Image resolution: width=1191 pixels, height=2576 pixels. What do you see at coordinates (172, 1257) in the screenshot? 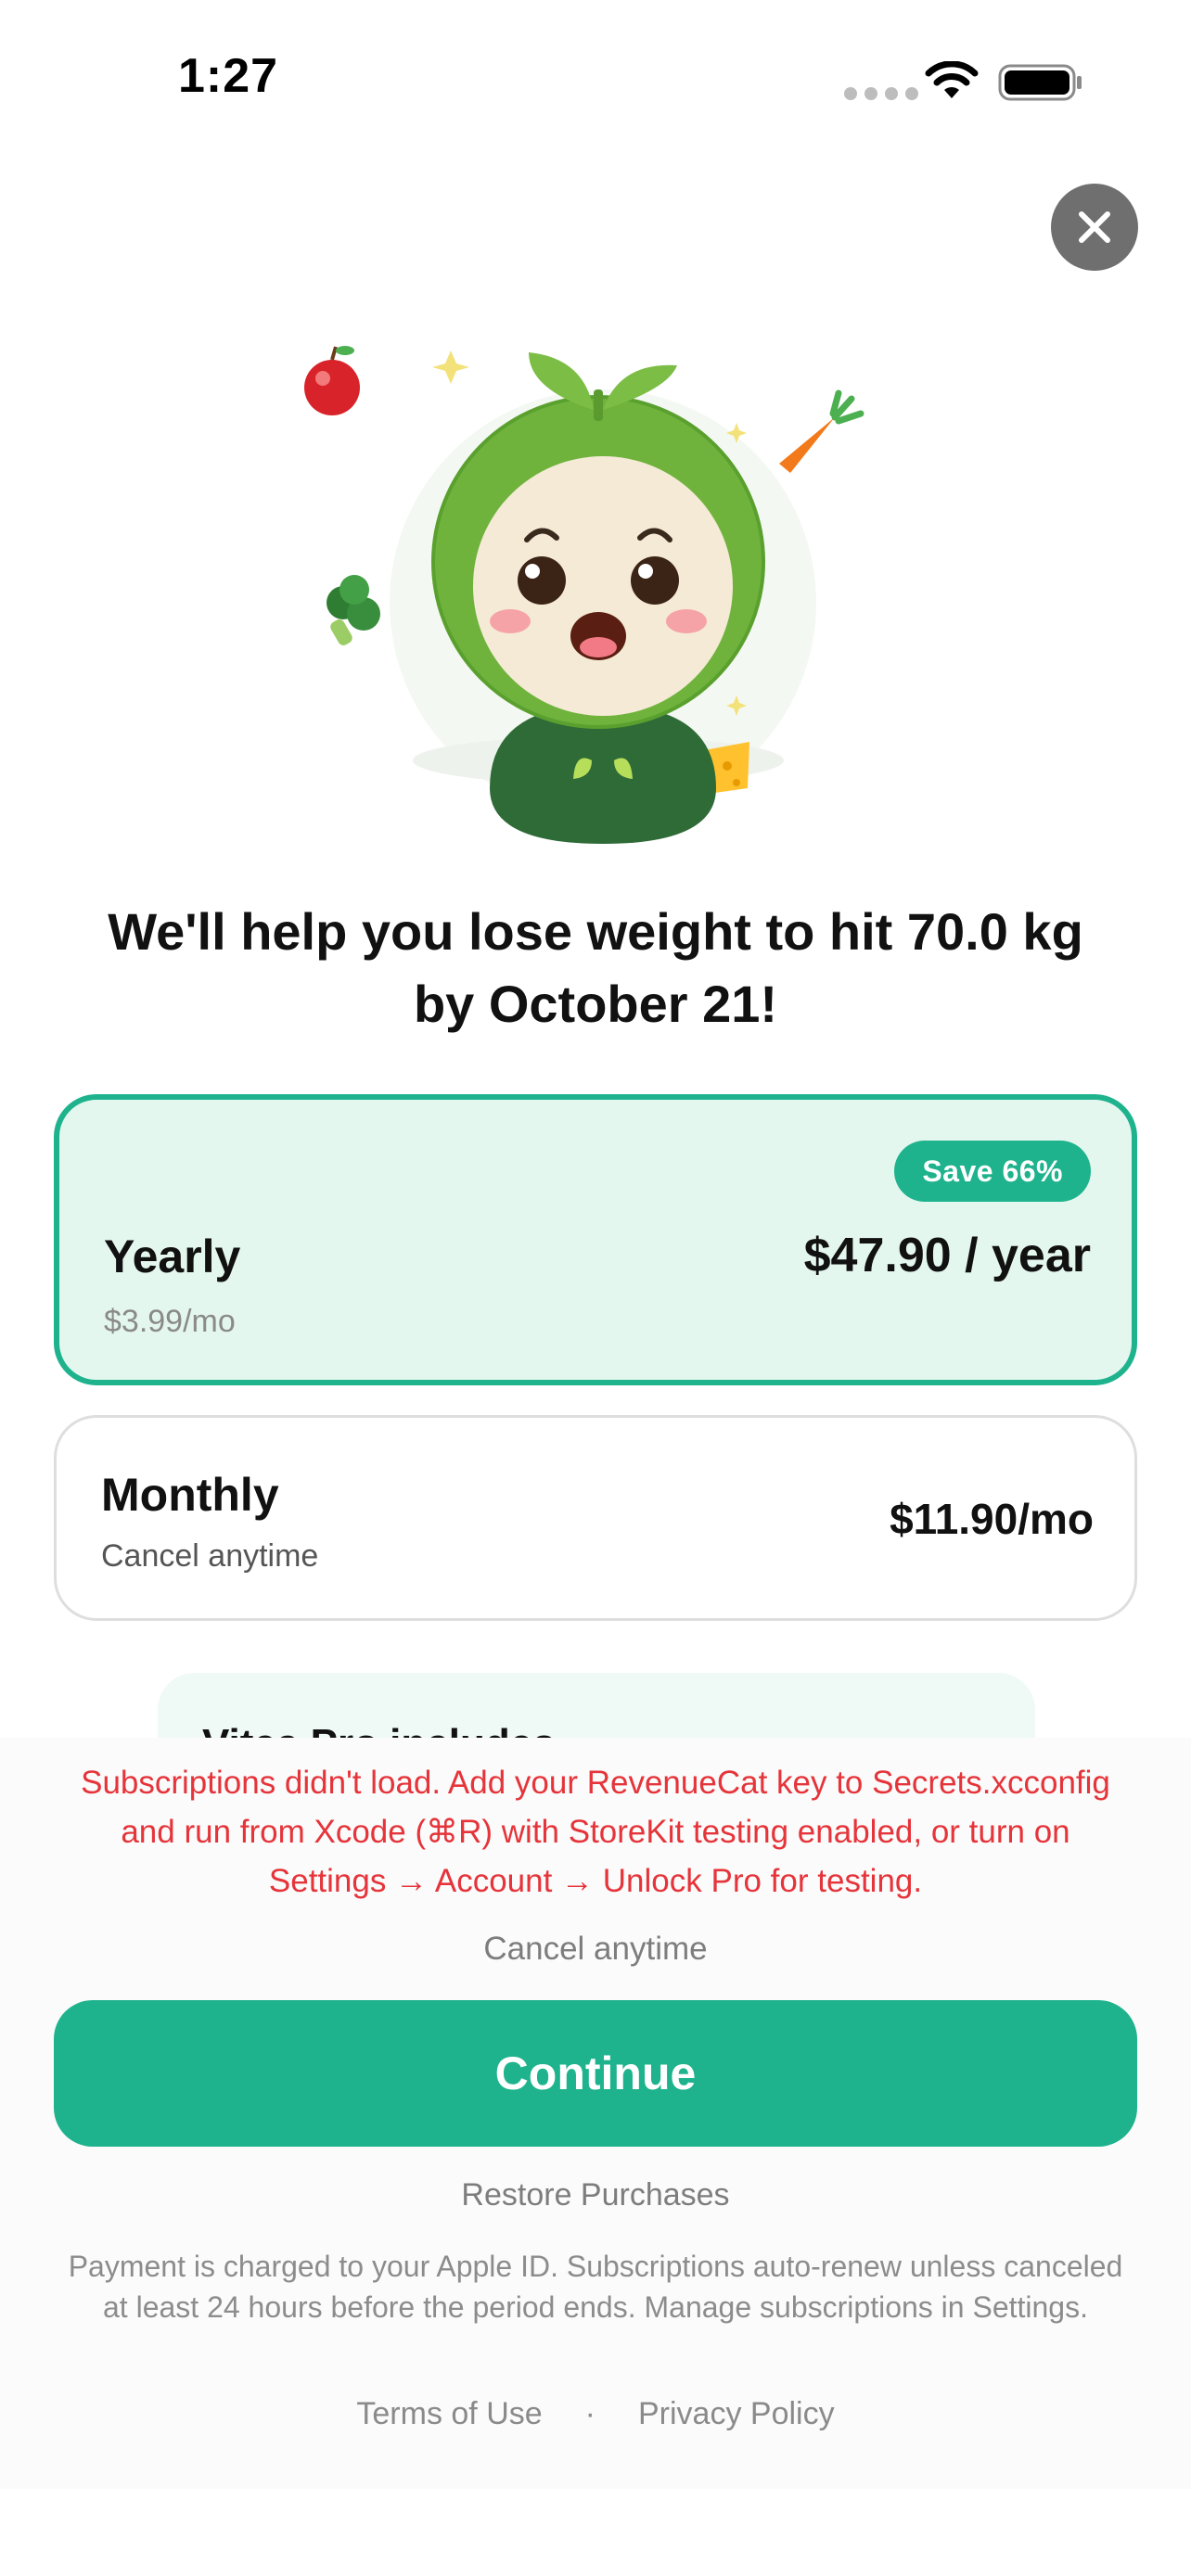
I see `plan-name-yearly: Yearly` at bounding box center [172, 1257].